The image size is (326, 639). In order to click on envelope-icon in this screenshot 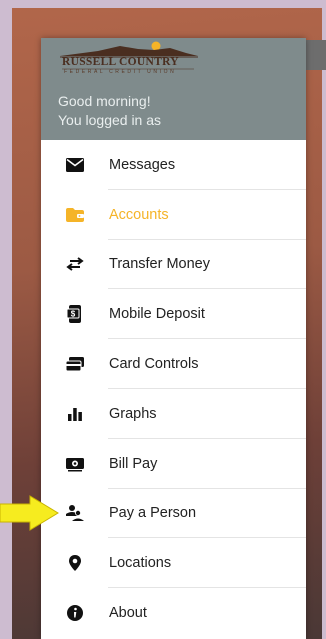, I will do `click(75, 165)`.